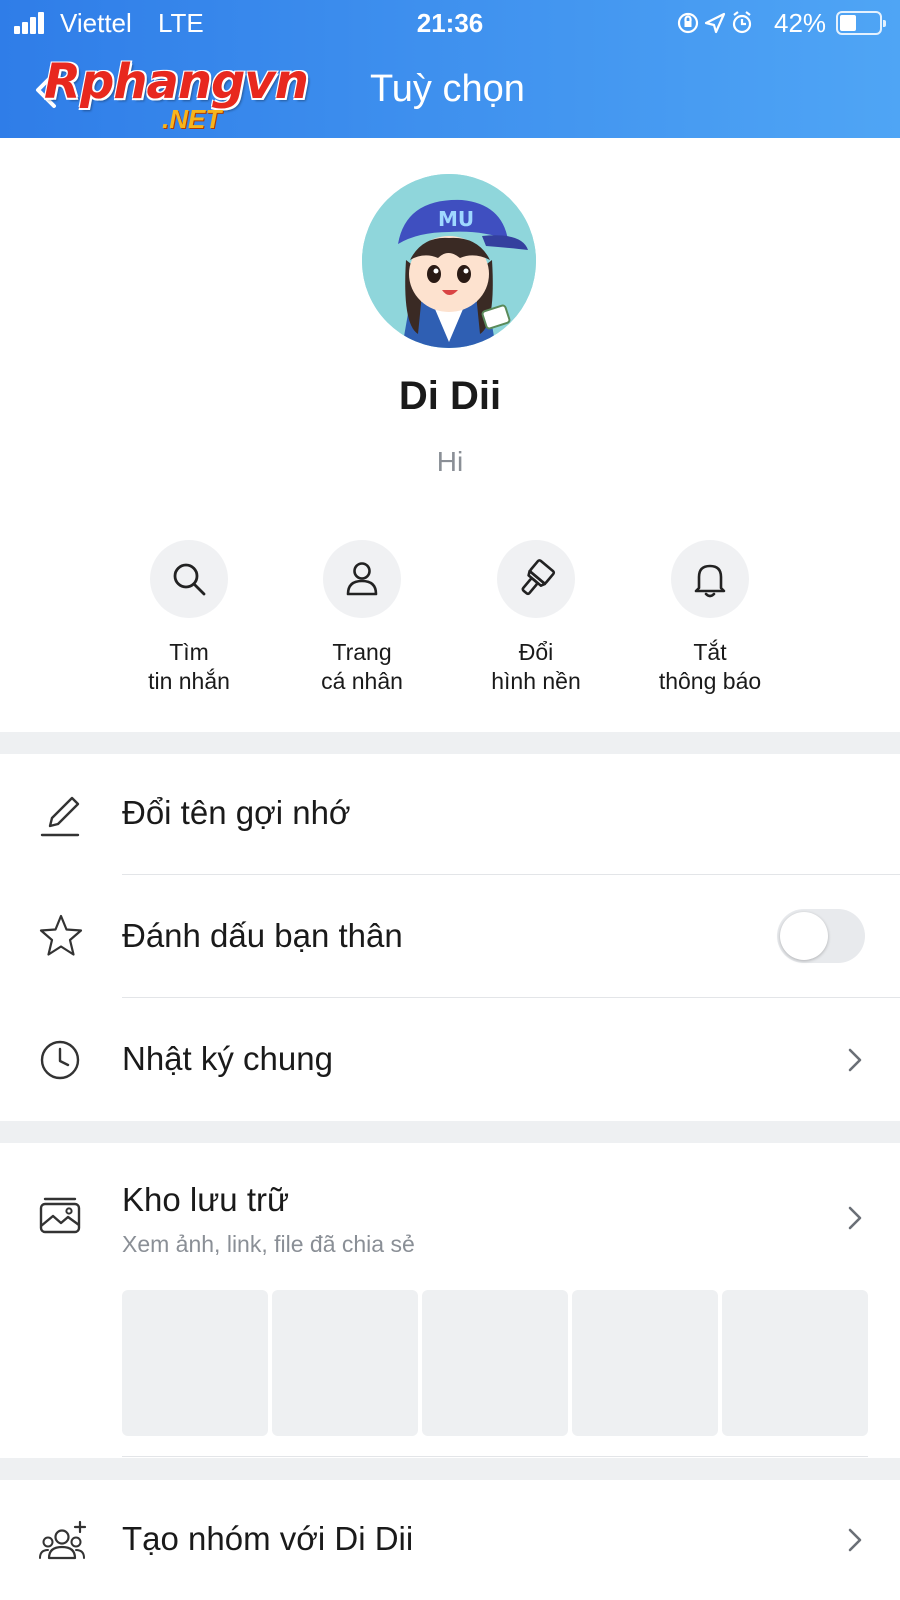  I want to click on avatar-illustration: MU, so click(449, 261).